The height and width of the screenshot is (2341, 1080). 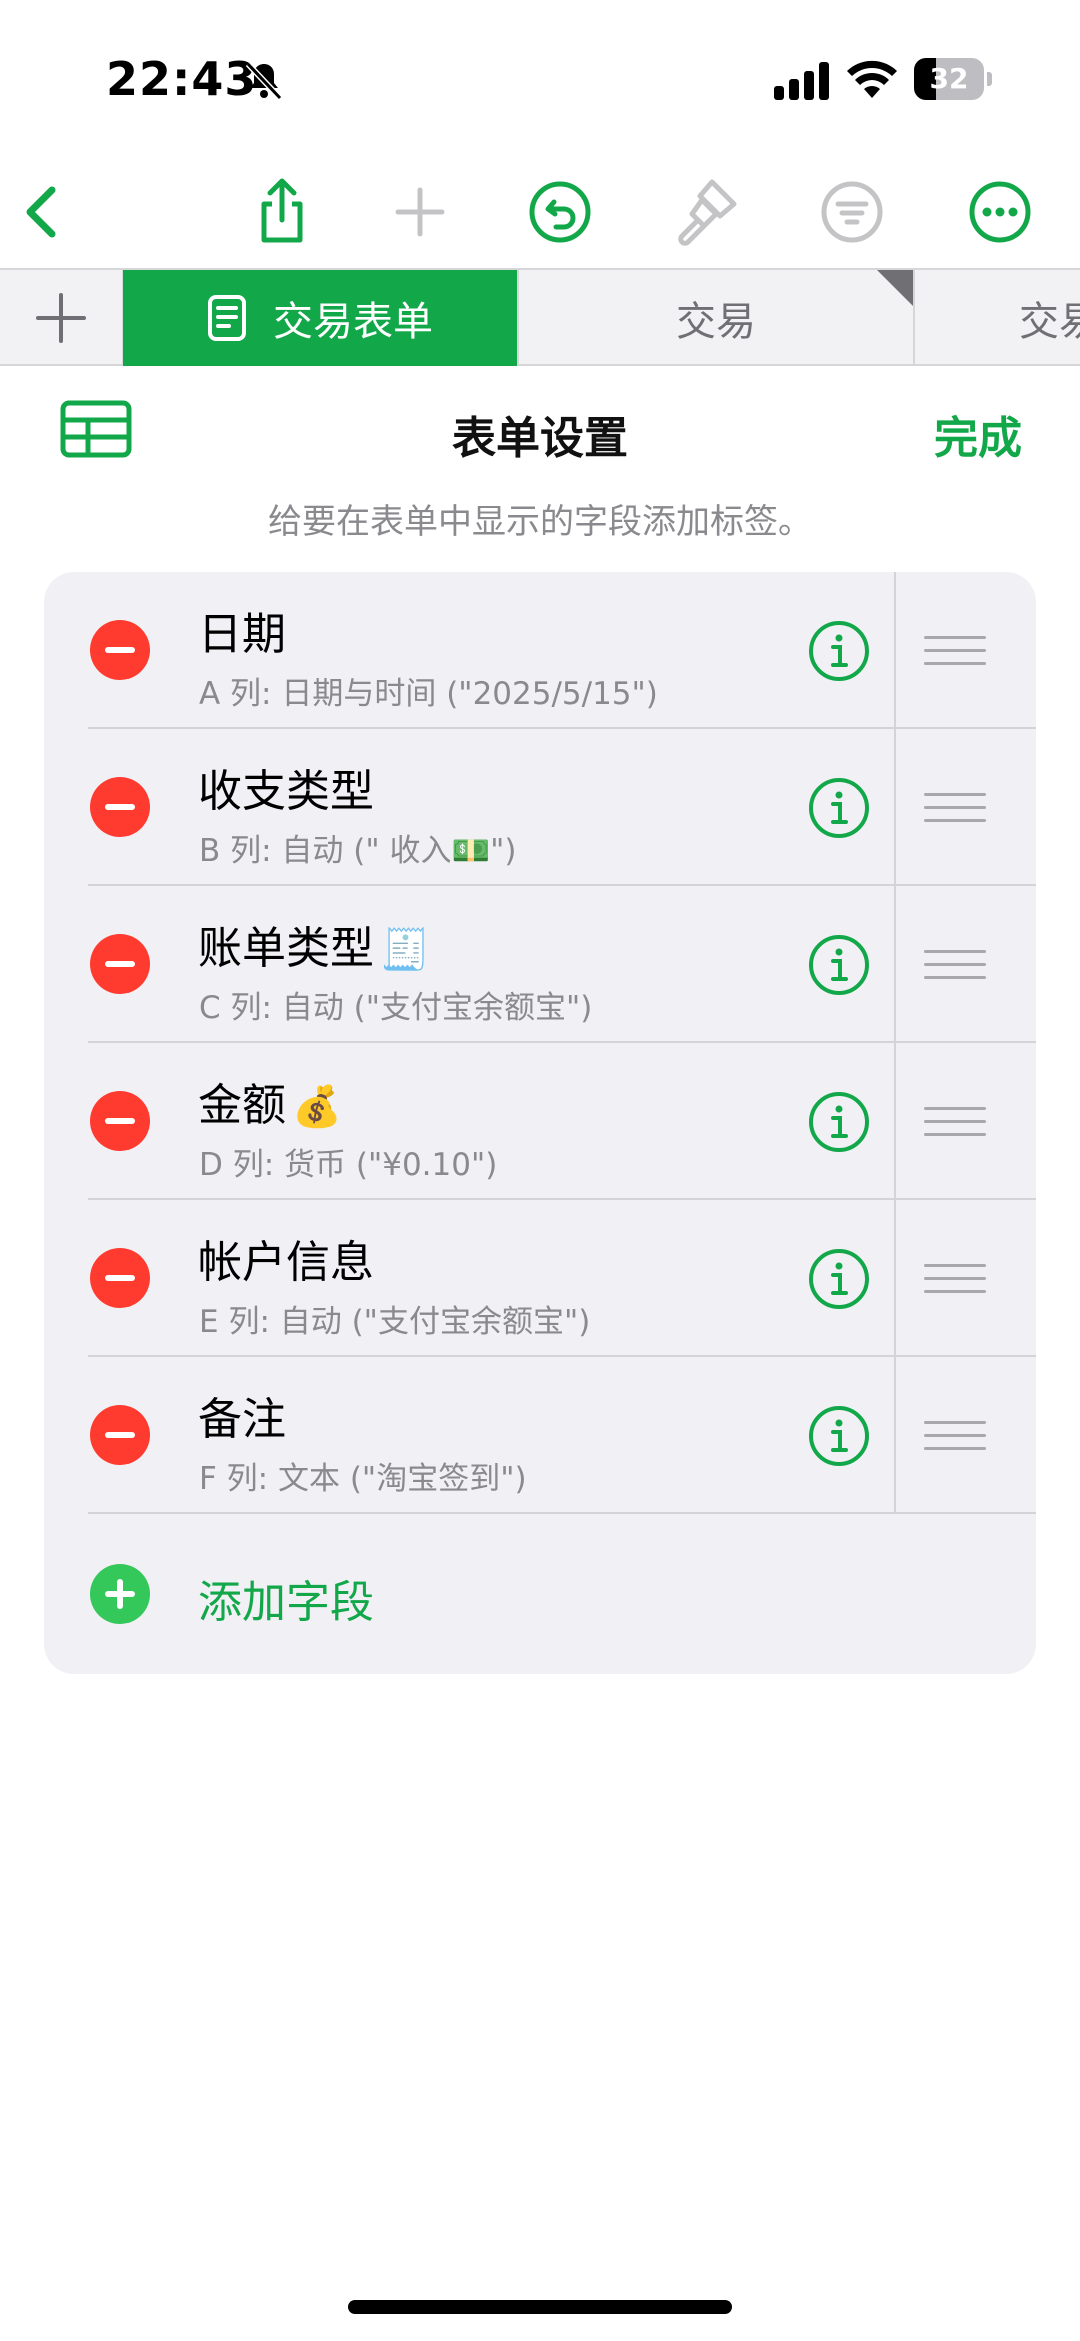 I want to click on field-row: 日期 A 列: 日期与时间 ("2025/5/15"), so click(x=540, y=650).